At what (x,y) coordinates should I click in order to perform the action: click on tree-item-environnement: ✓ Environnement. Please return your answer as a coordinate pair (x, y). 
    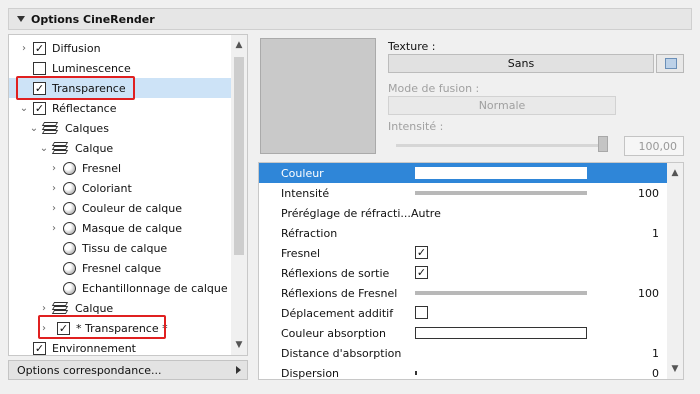
    Looking at the image, I should click on (120, 346).